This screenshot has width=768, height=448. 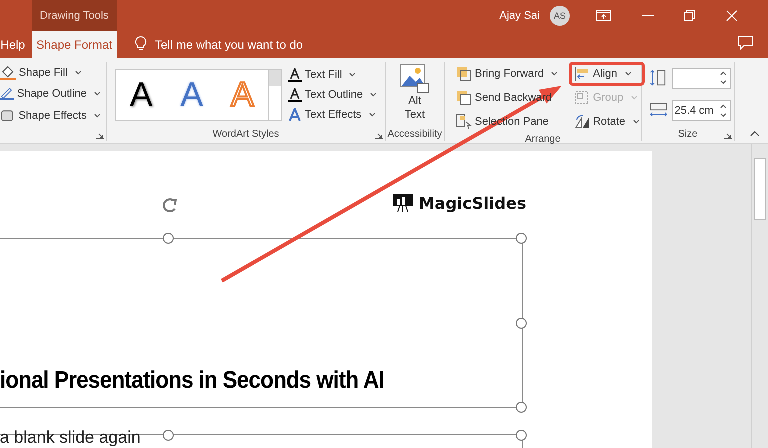 I want to click on minimize-icon, so click(x=648, y=15).